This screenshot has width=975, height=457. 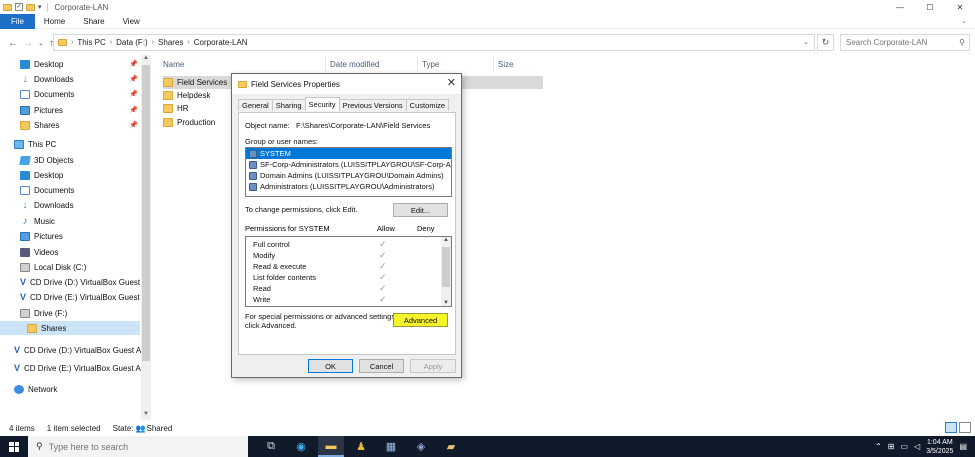 I want to click on nav-item-drive-f: Drive (F:), so click(x=79, y=313).